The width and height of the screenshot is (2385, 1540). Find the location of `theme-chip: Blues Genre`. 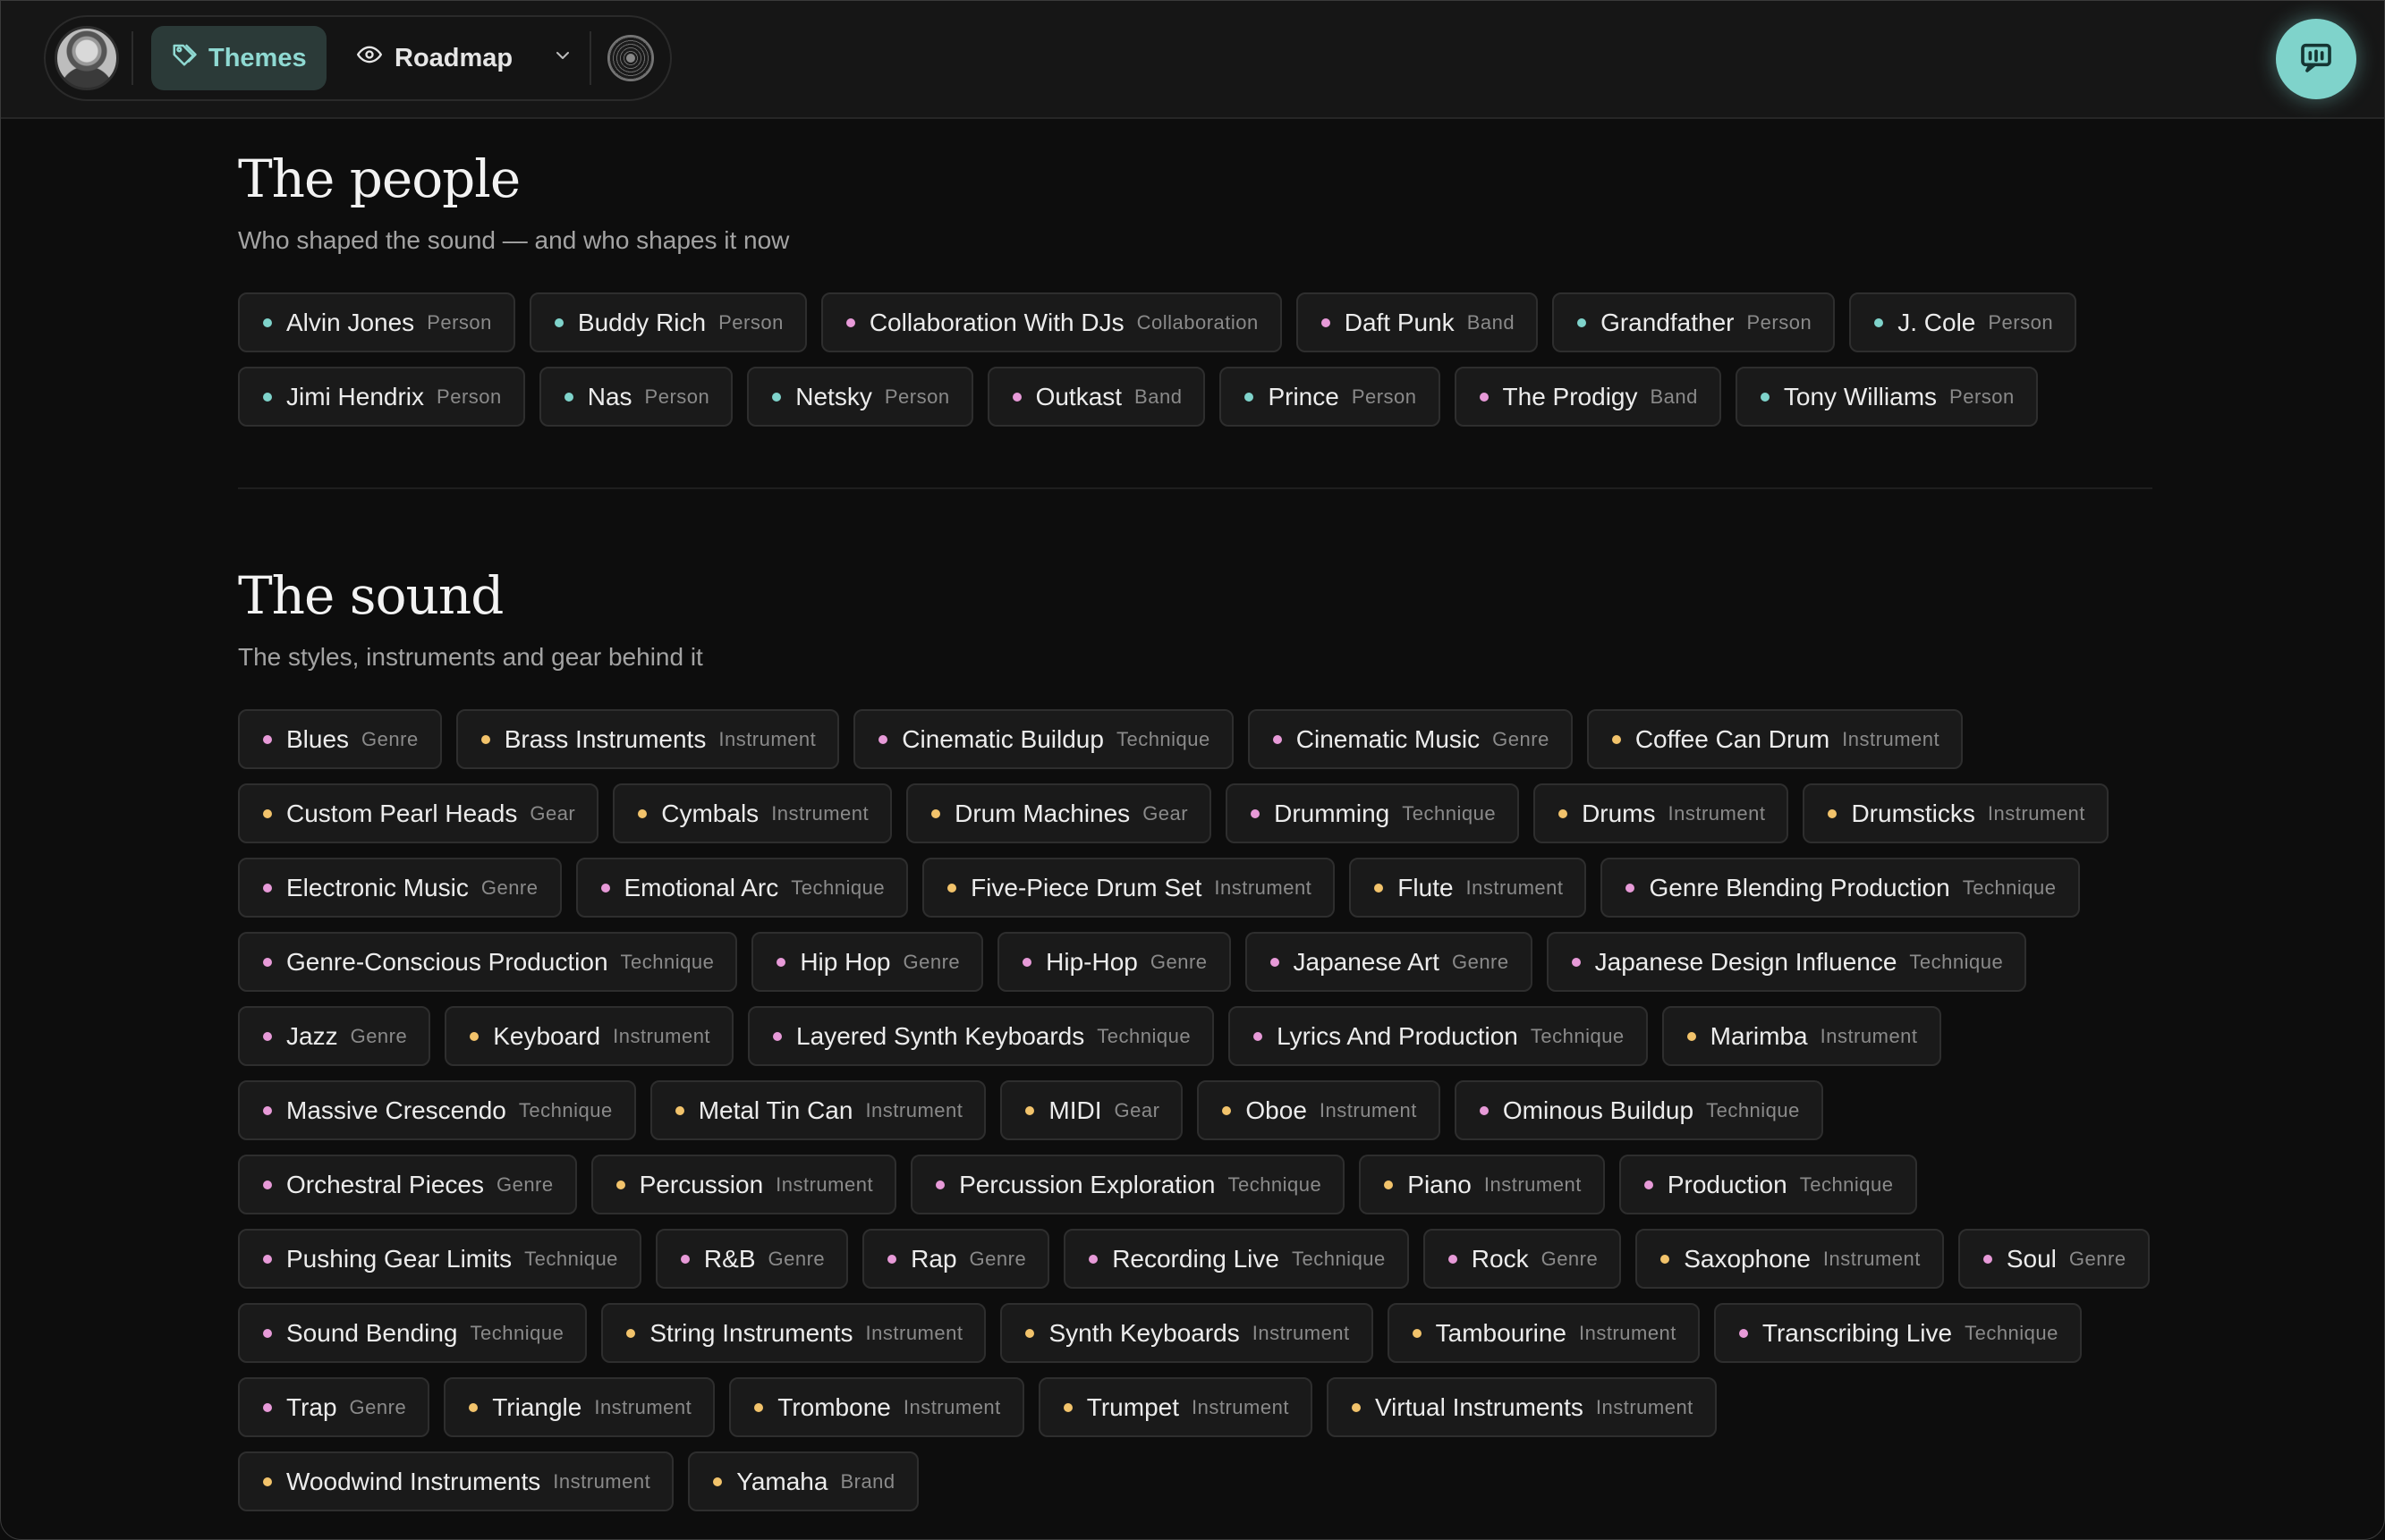

theme-chip: Blues Genre is located at coordinates (340, 739).